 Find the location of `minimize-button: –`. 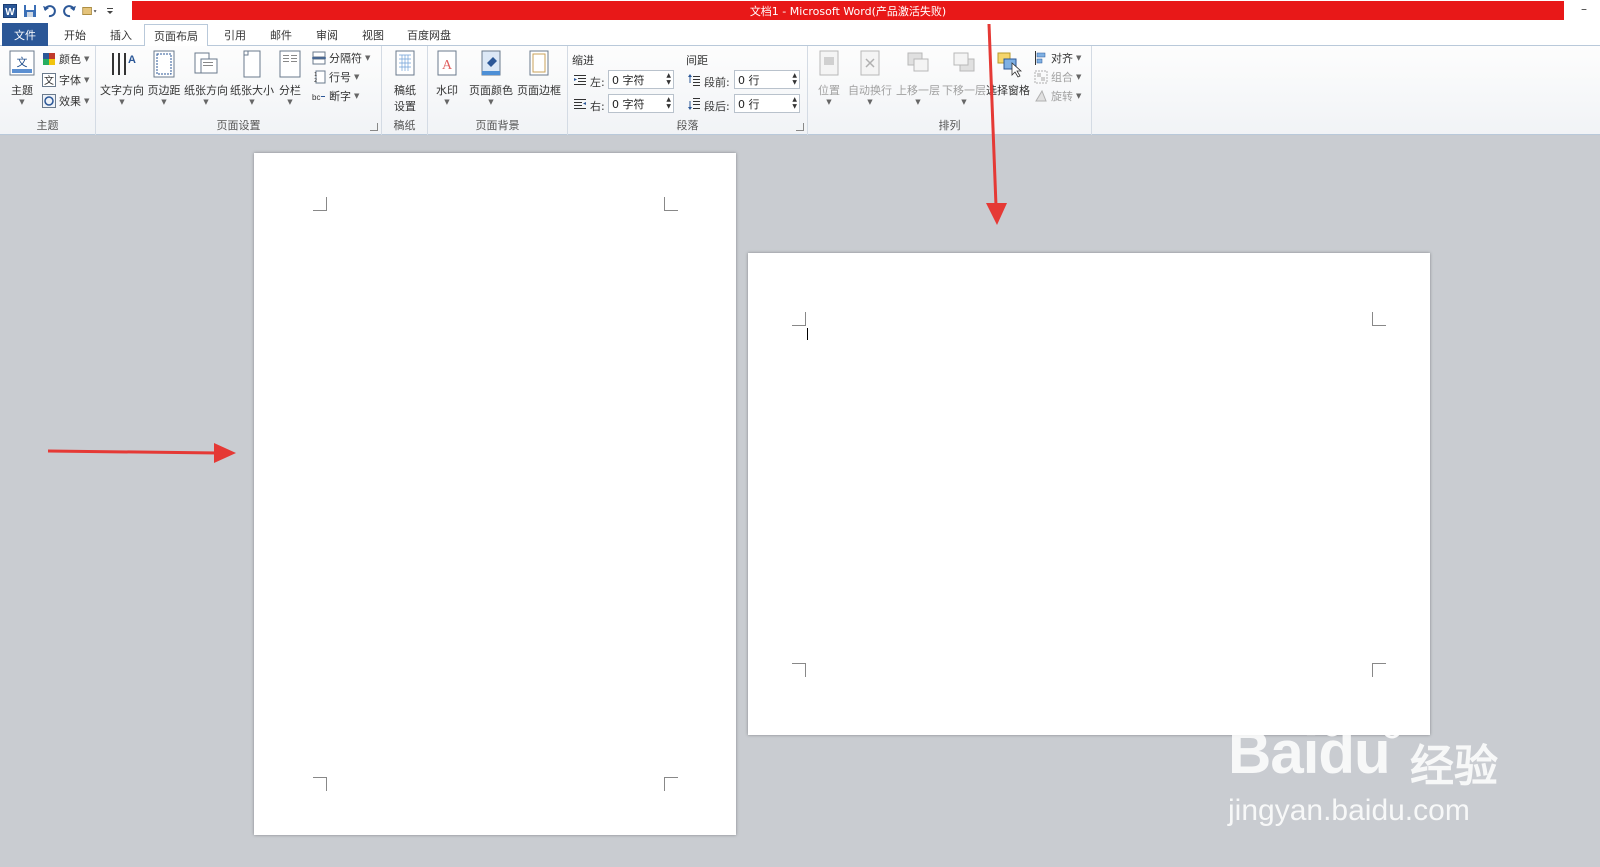

minimize-button: – is located at coordinates (1584, 10).